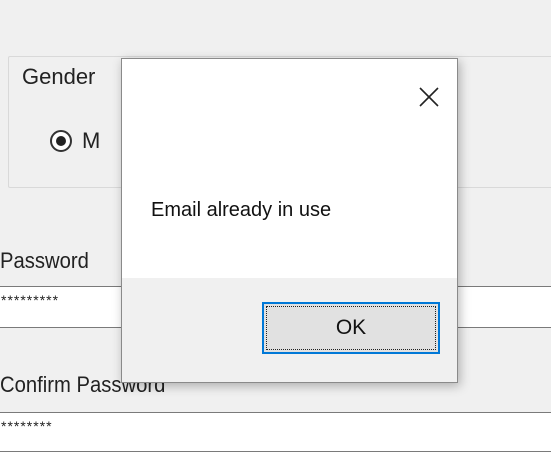  I want to click on password-label: Password, so click(44, 260).